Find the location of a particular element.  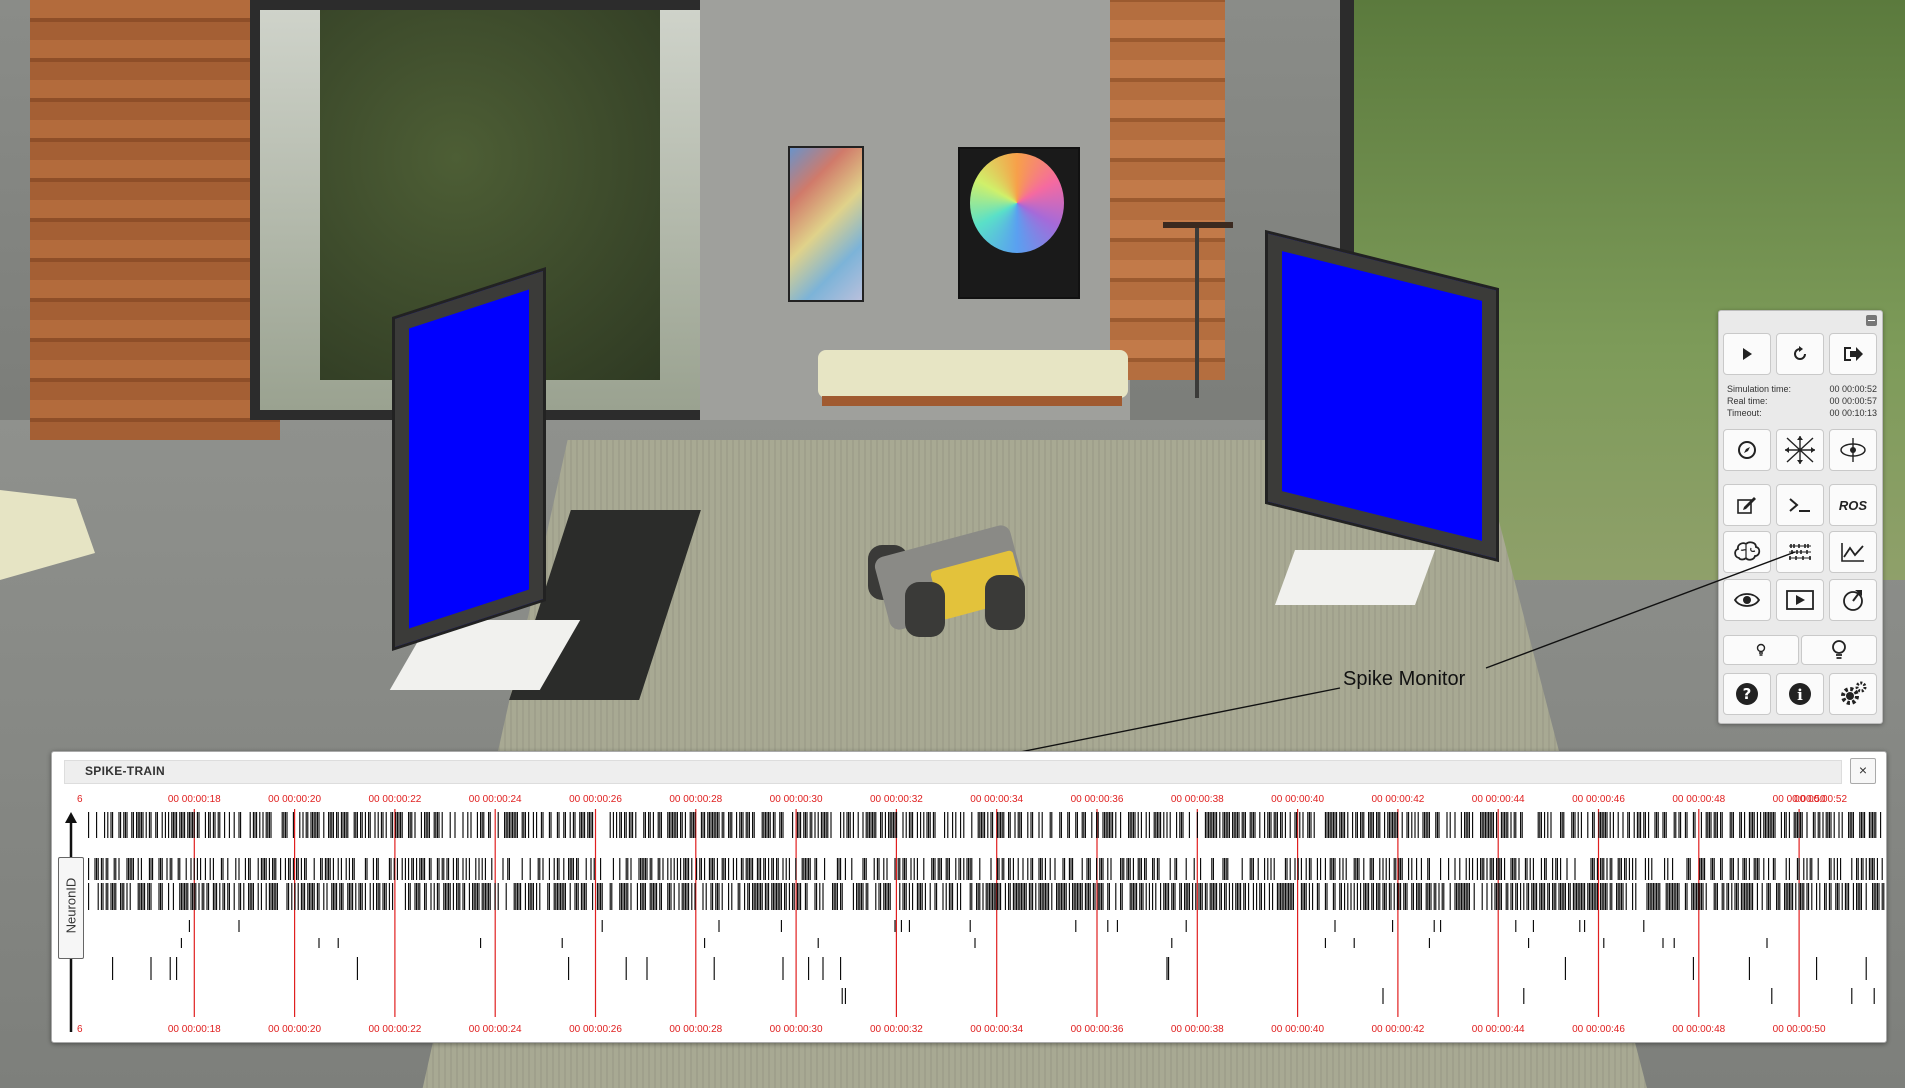

play-icon is located at coordinates (1747, 354).